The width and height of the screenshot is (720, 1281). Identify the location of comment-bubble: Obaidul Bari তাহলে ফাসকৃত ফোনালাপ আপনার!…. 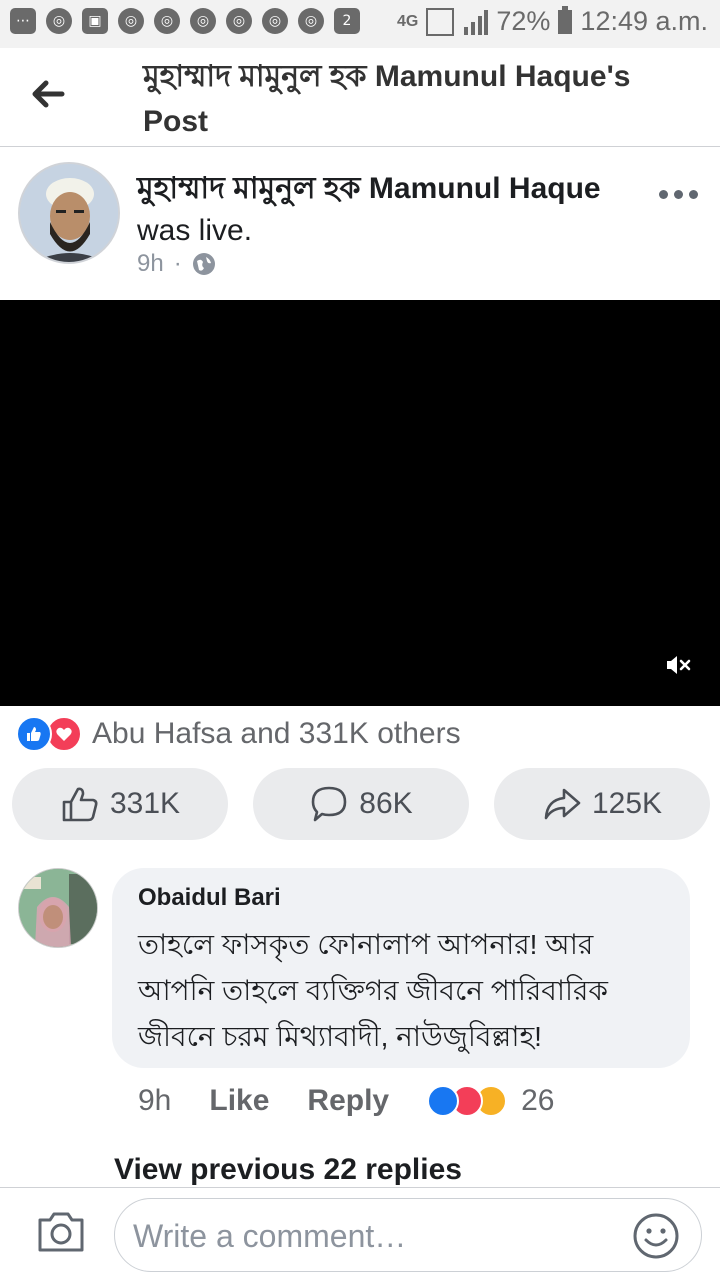
(401, 968).